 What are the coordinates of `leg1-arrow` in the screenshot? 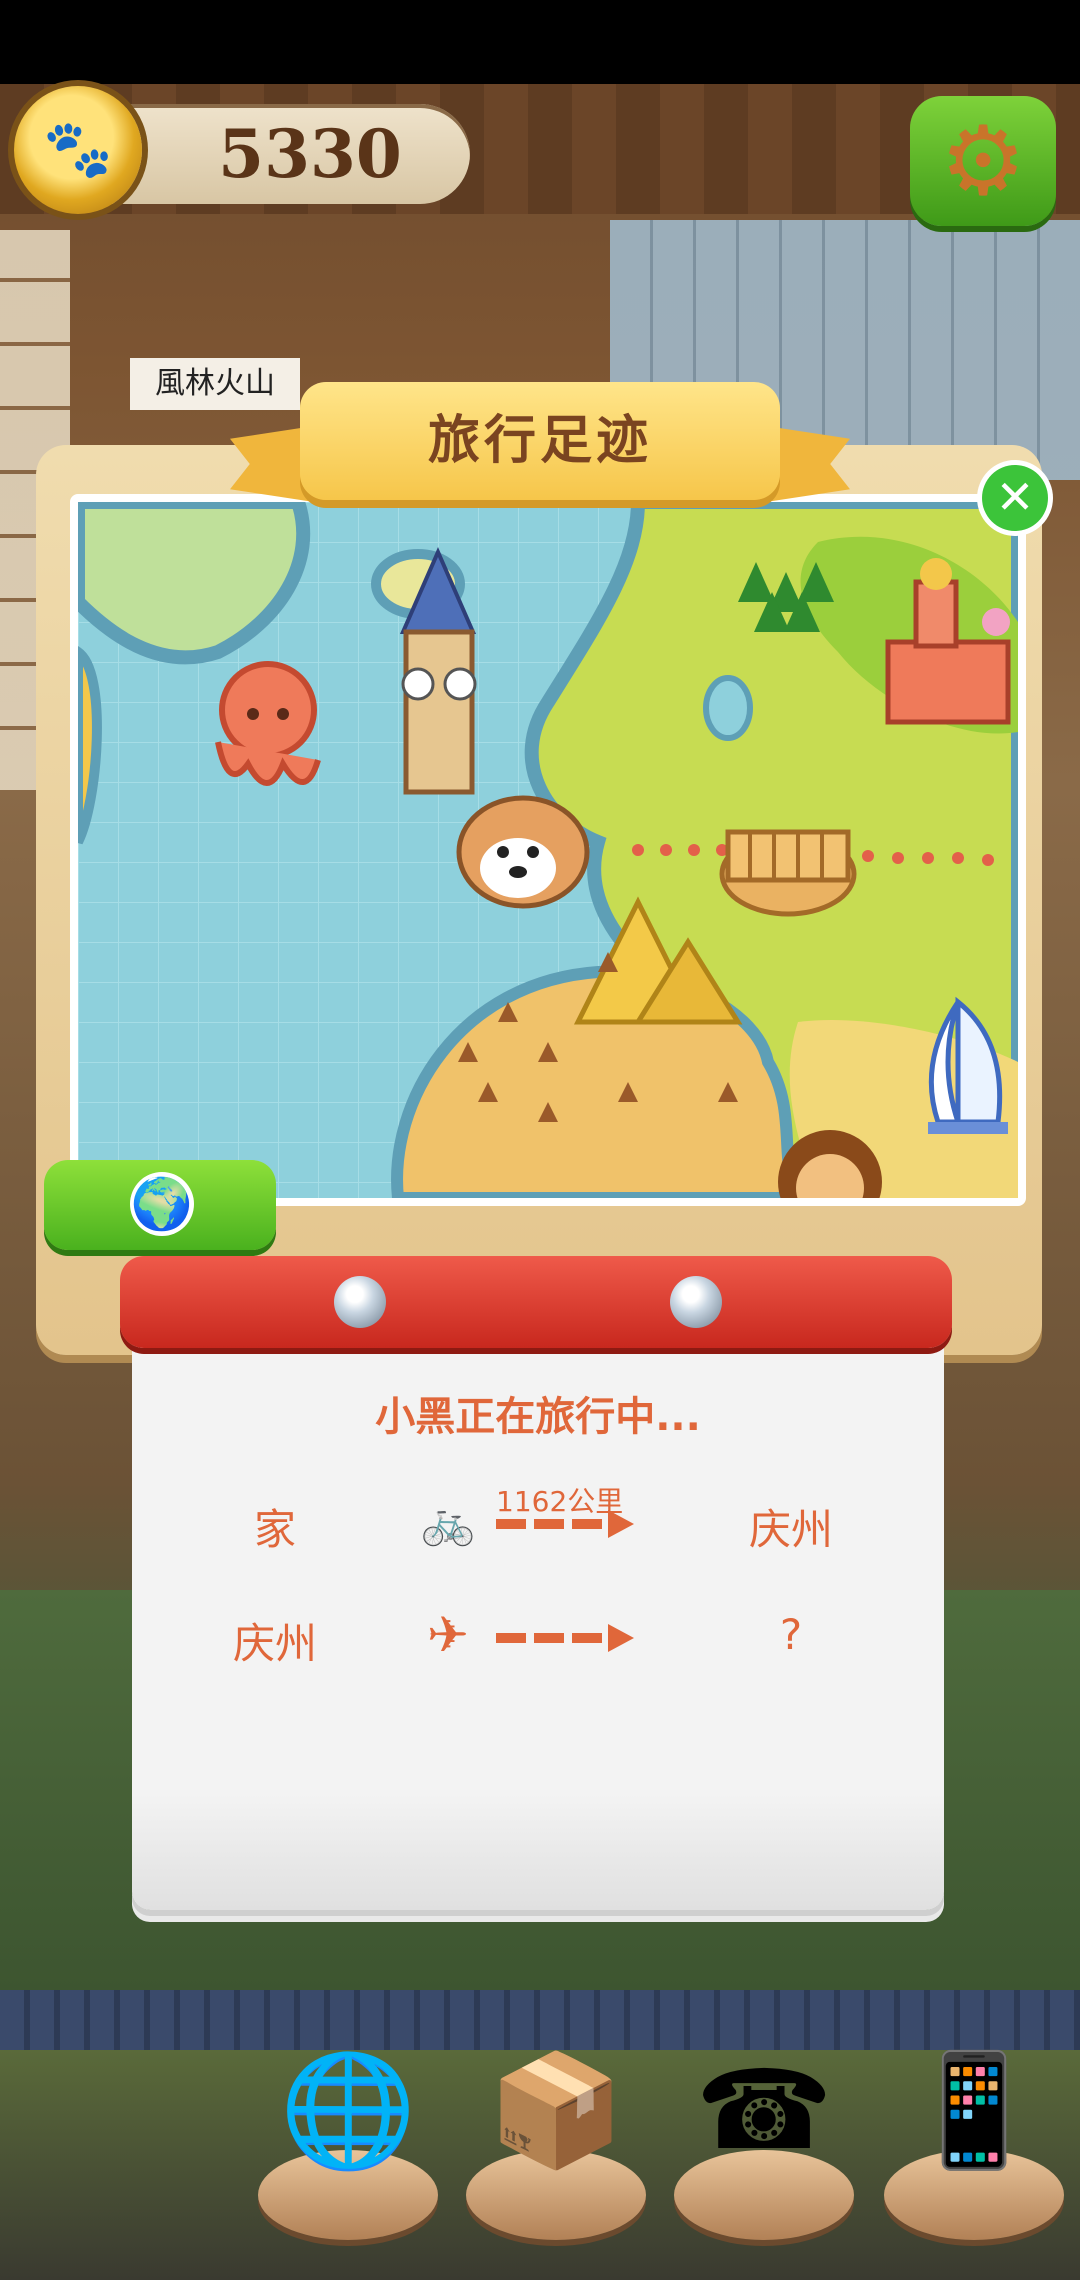 It's located at (569, 1524).